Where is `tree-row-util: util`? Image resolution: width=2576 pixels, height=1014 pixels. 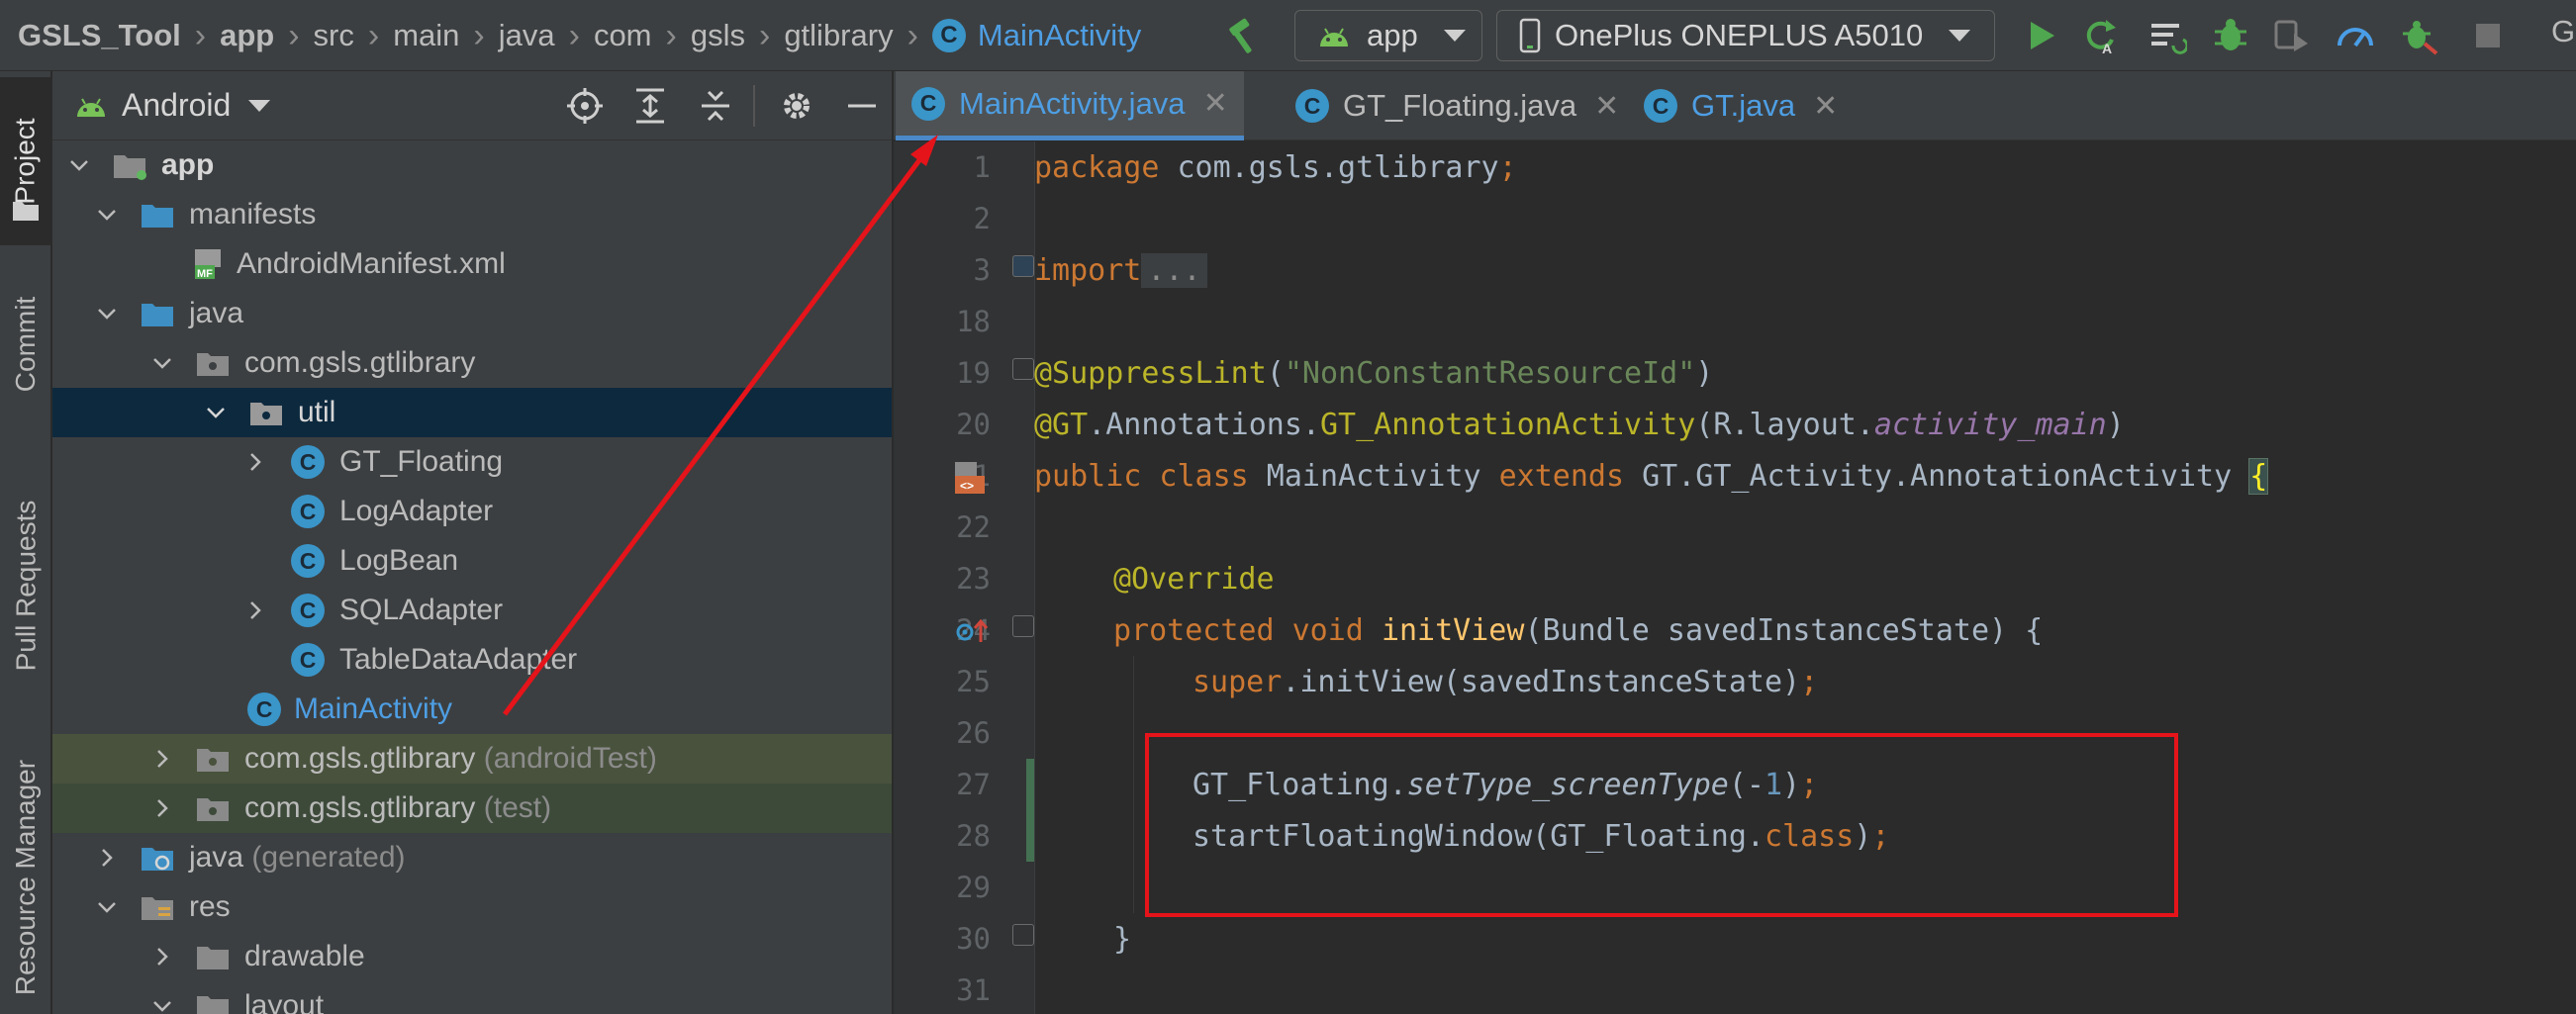 tree-row-util: util is located at coordinates (472, 412).